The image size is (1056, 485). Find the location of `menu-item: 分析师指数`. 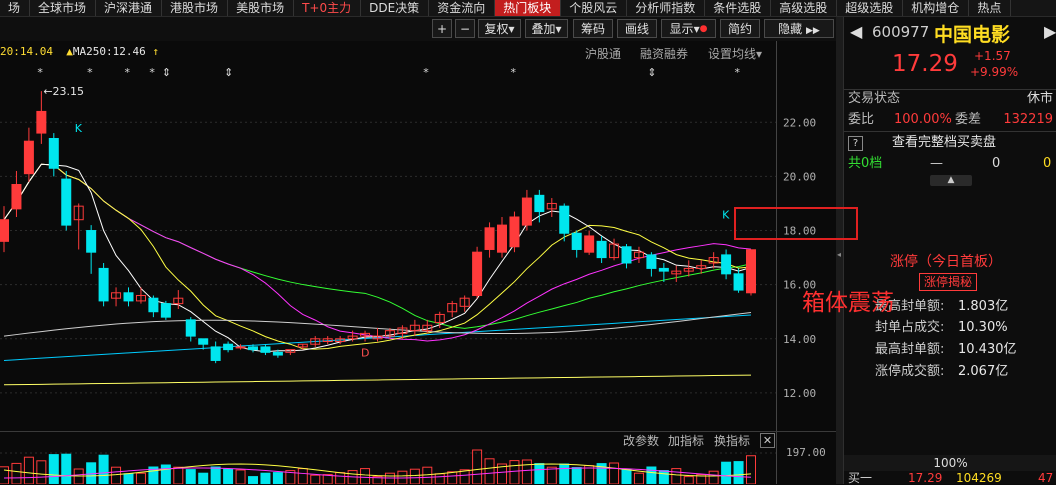

menu-item: 分析师指数 is located at coordinates (666, 8).